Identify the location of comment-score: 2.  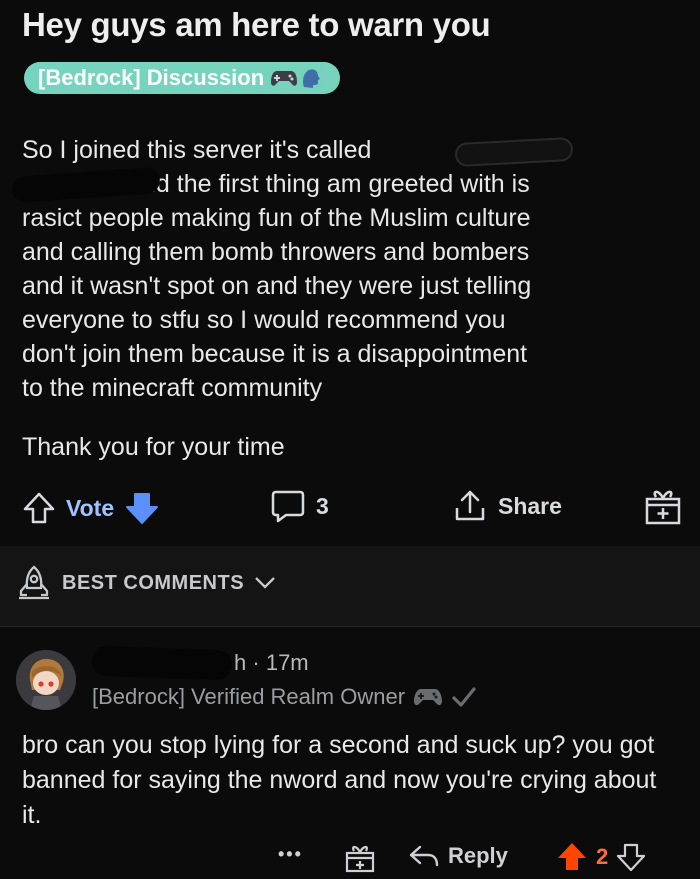
(602, 856).